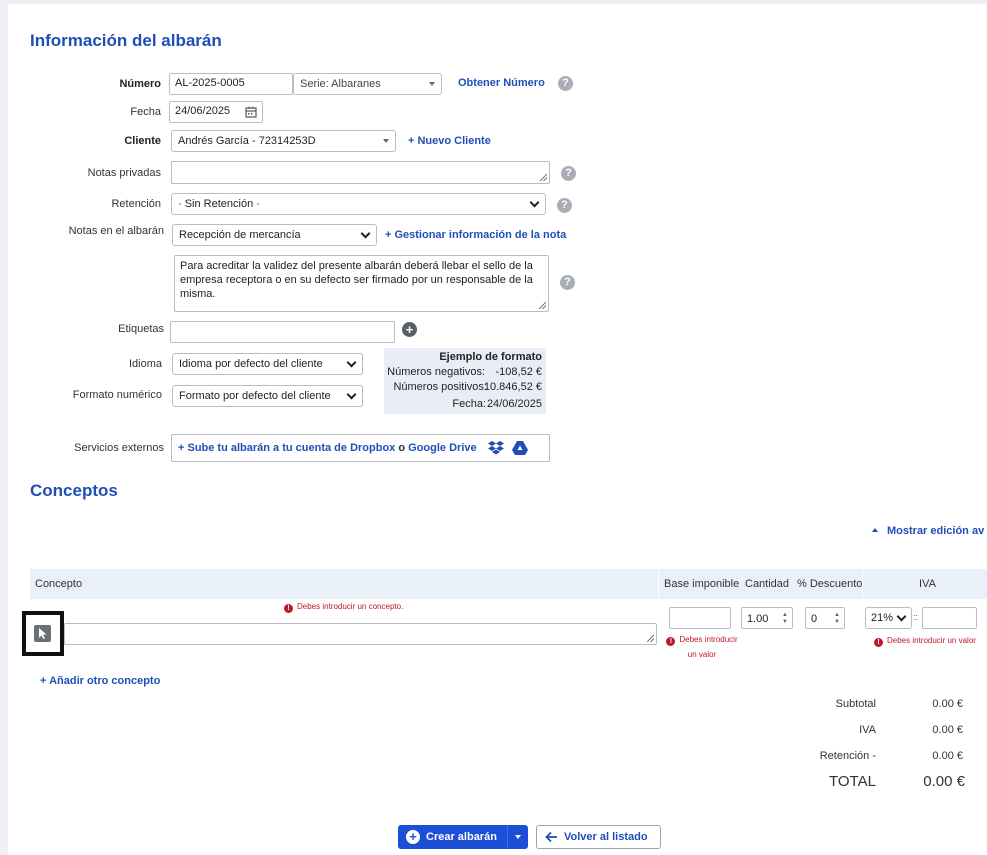  I want to click on iva-extra-input, so click(949, 618).